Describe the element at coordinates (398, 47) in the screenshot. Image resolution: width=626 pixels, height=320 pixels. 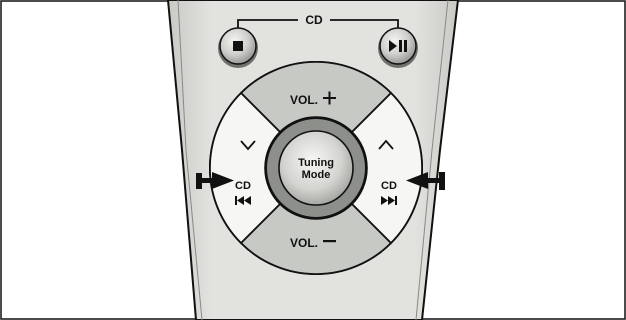
I see `play-pause-button` at that location.